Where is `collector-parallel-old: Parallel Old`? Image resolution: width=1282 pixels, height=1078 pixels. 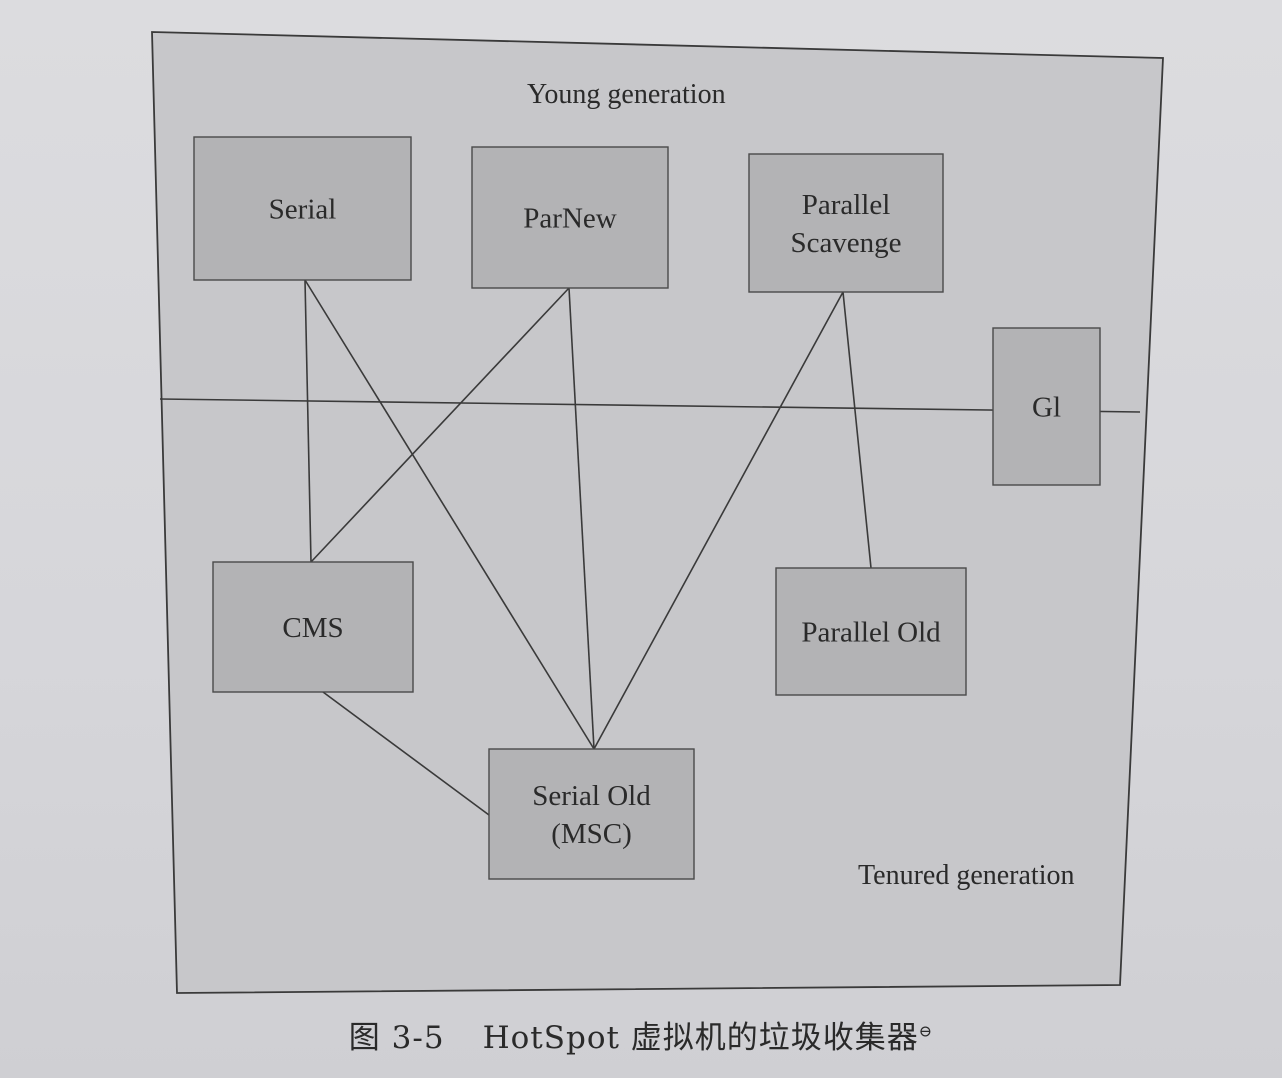
collector-parallel-old: Parallel Old is located at coordinates (871, 631).